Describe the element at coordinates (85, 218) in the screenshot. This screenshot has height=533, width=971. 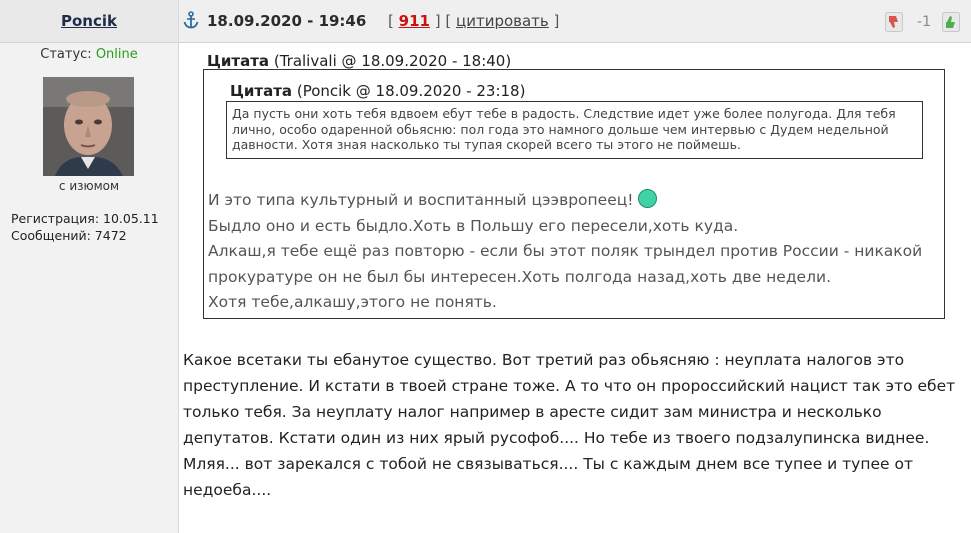
I see `registration-date: Регистрация: 10.05.11` at that location.